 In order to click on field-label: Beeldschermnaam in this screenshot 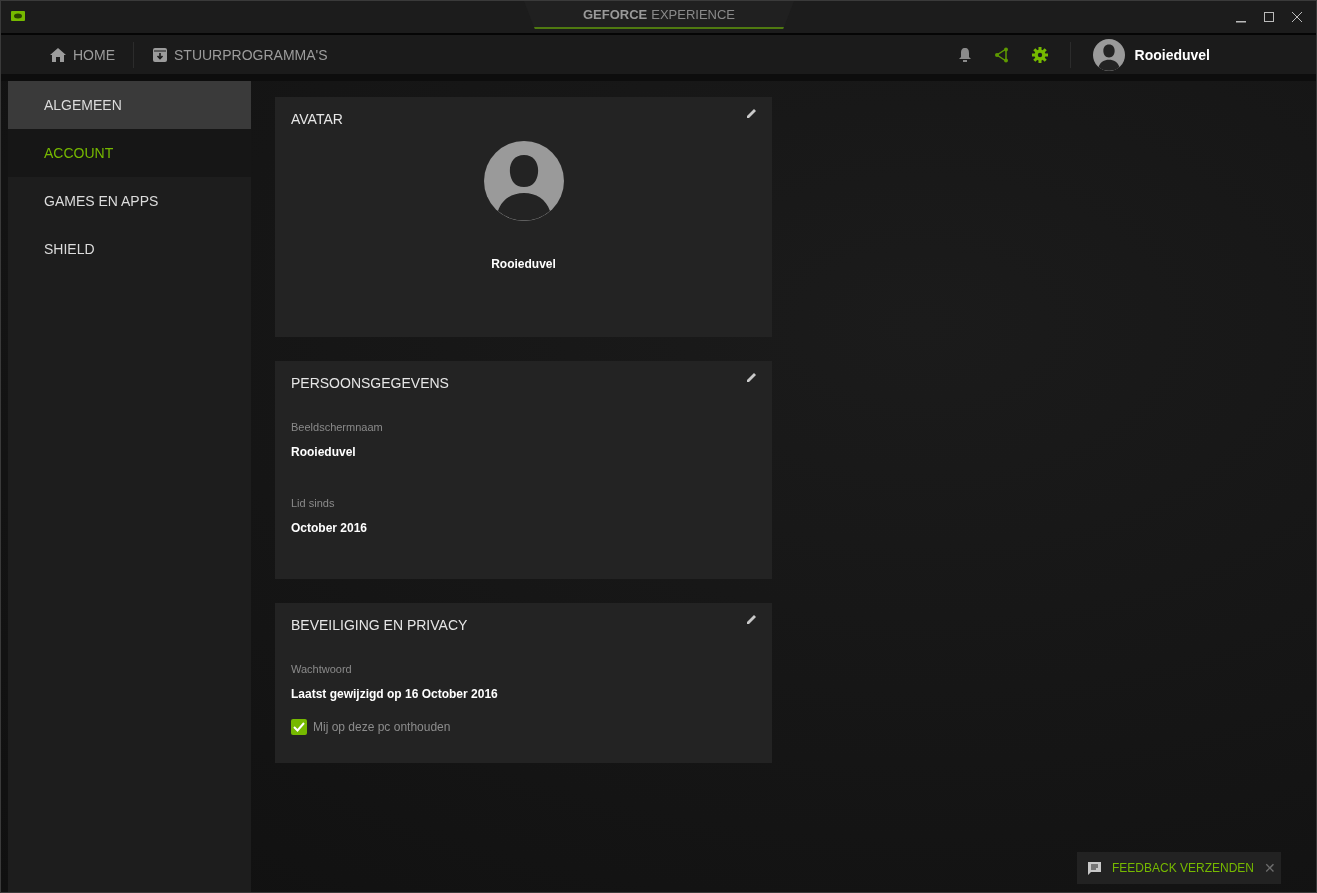, I will do `click(337, 427)`.